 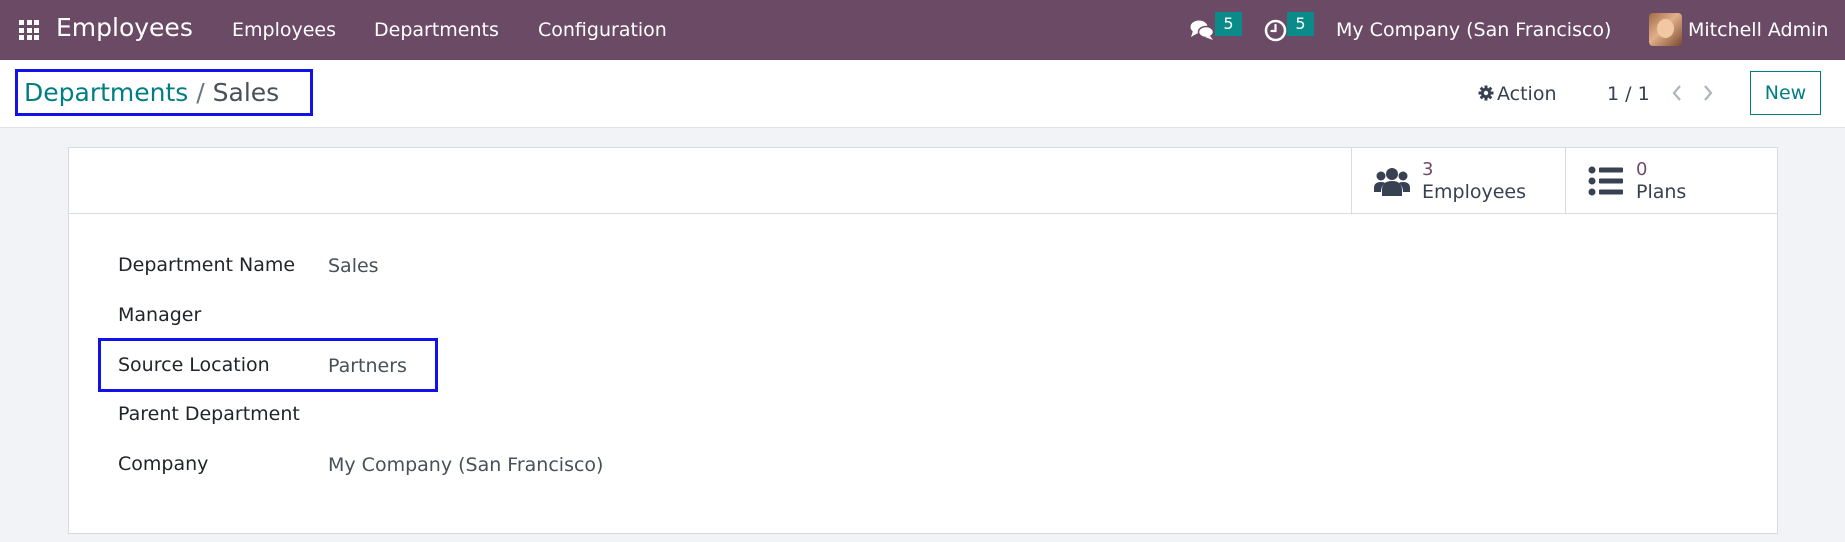 I want to click on activities-badge: 5, so click(x=1300, y=24).